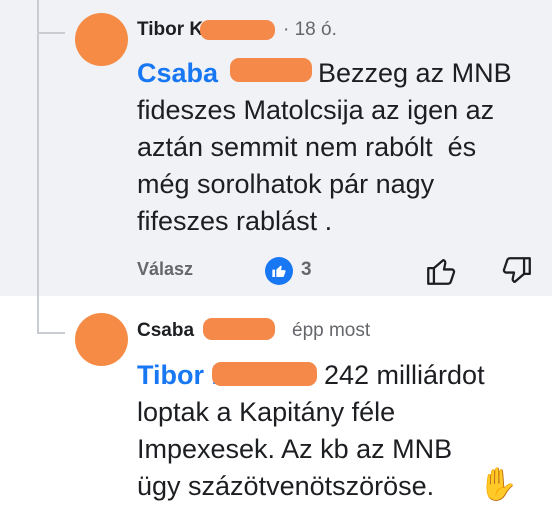  What do you see at coordinates (266, 412) in the screenshot?
I see `comment-line: loptak a Kapitány féle` at bounding box center [266, 412].